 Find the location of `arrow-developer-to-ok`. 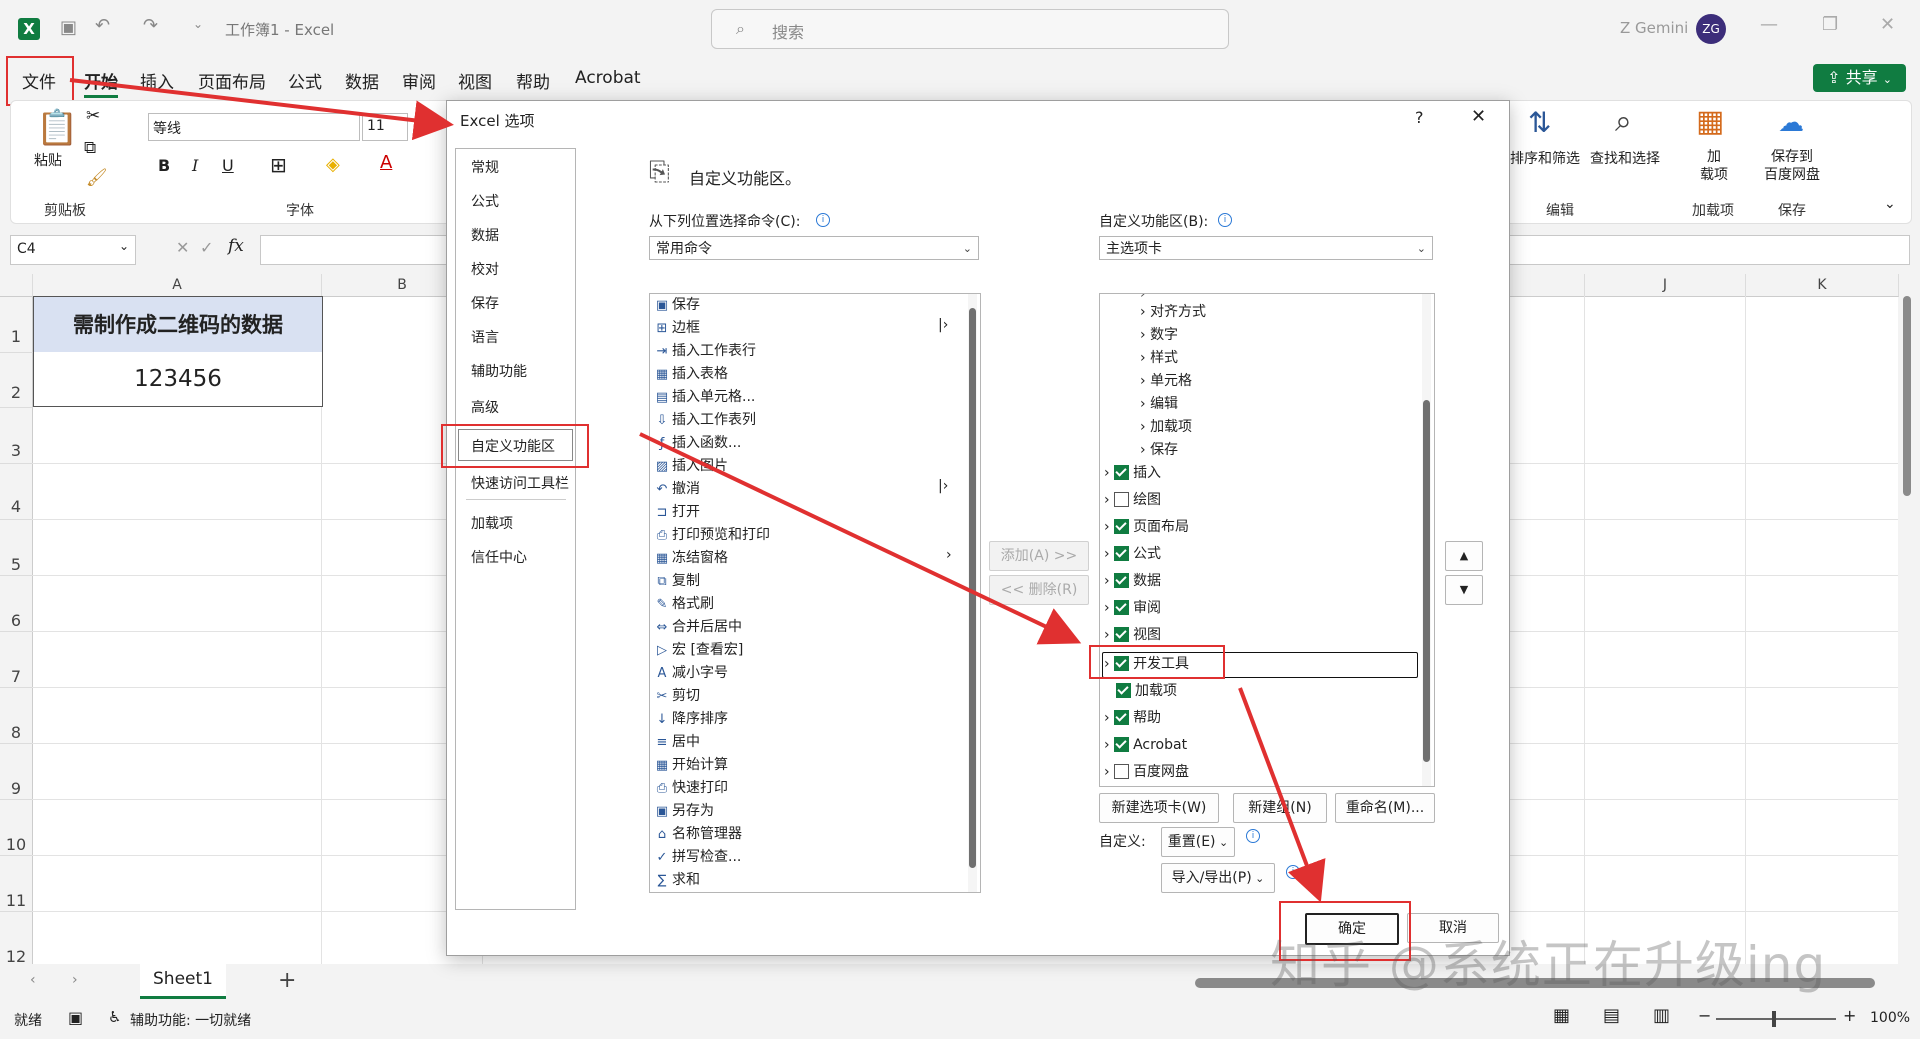

arrow-developer-to-ok is located at coordinates (1282, 795).